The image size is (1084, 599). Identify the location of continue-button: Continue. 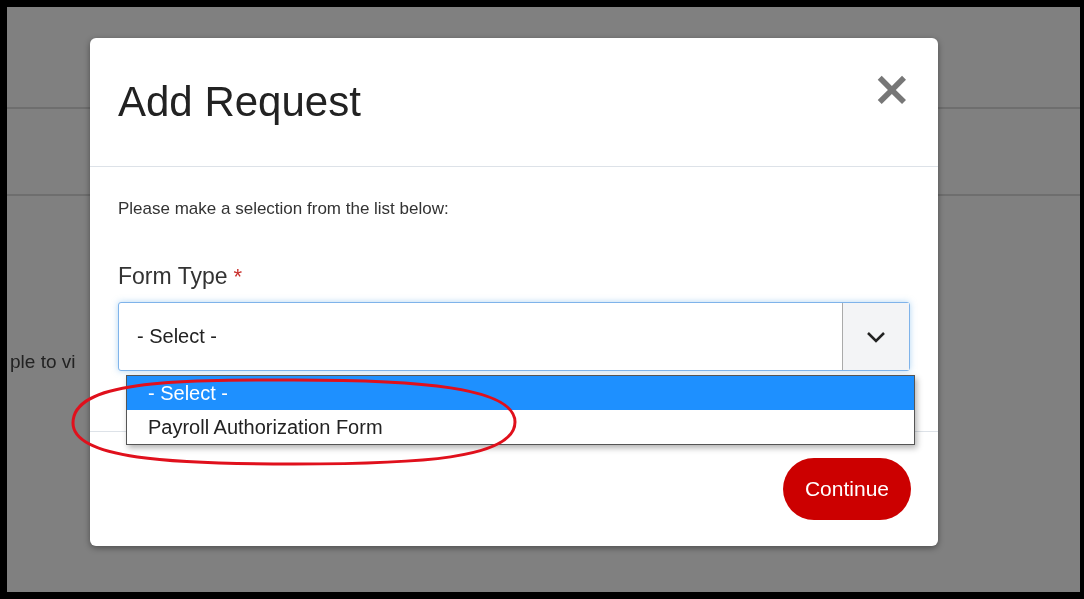
(846, 489).